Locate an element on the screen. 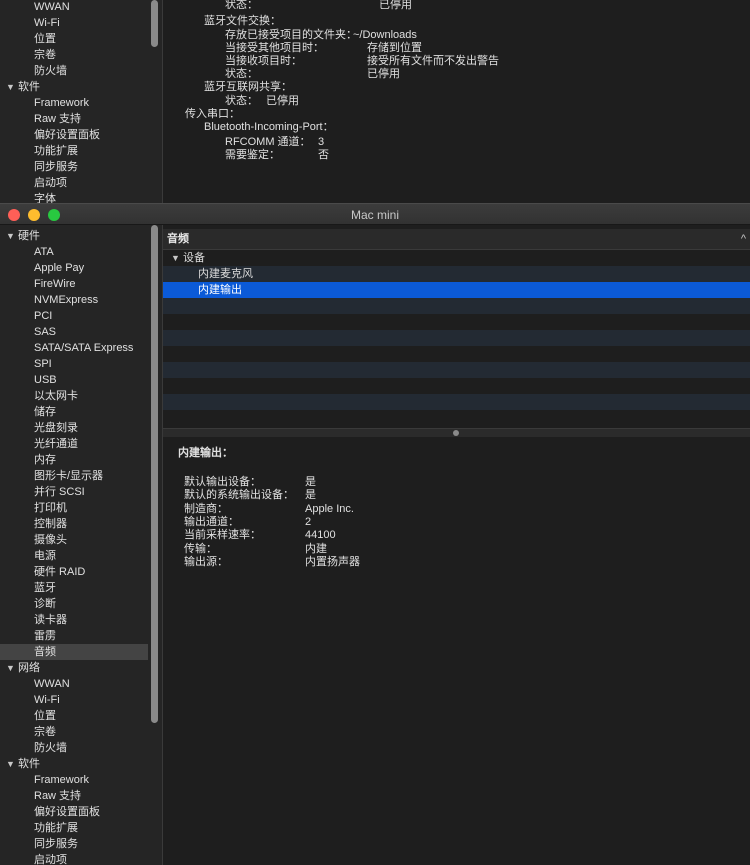 The width and height of the screenshot is (750, 865). sidebar-item-label: 以太网卡 is located at coordinates (56, 396).